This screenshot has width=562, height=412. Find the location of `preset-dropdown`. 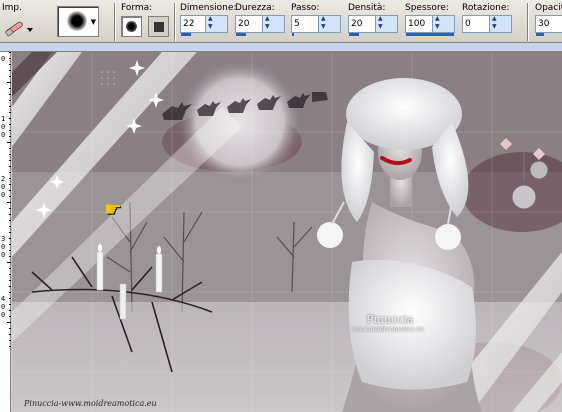

preset-dropdown is located at coordinates (19, 27).